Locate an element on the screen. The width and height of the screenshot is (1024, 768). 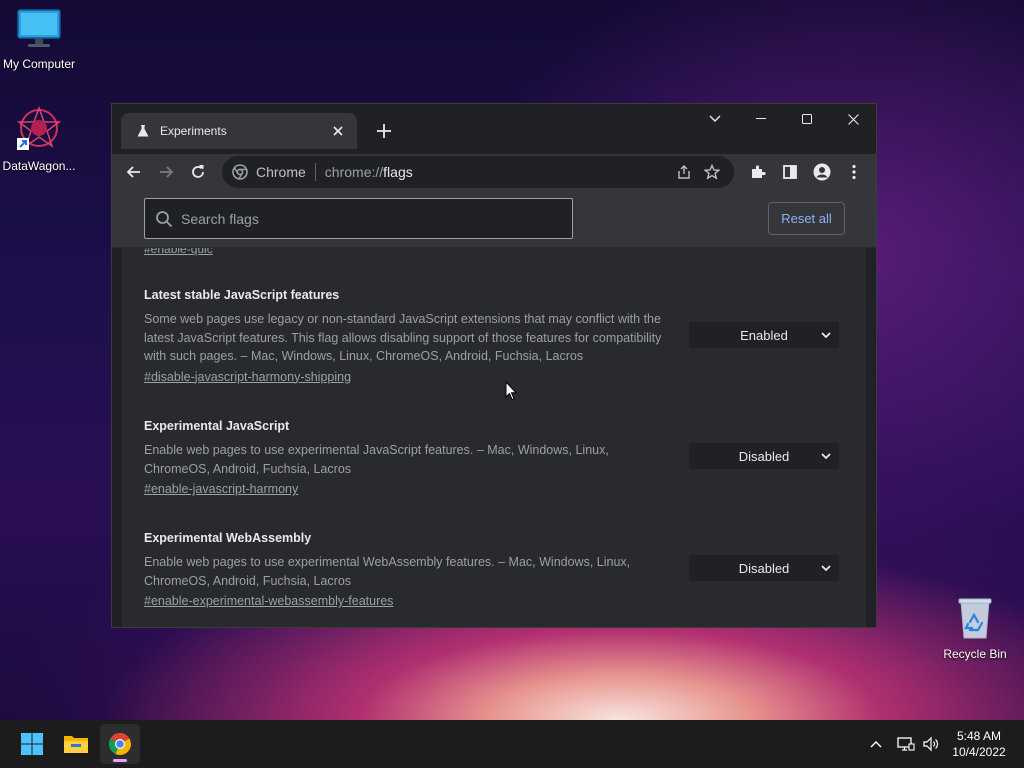
minimize-button is located at coordinates (761, 119).